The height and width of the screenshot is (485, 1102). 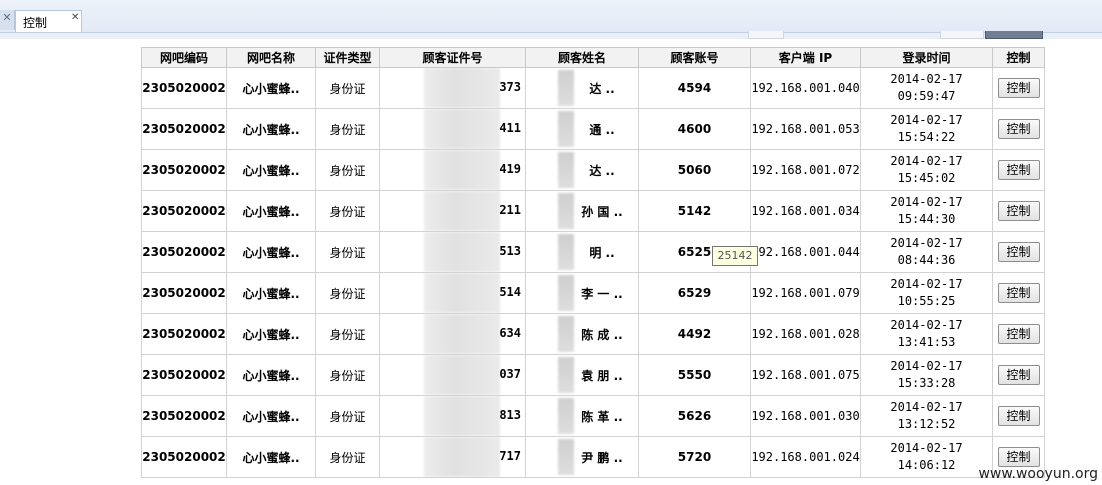 I want to click on customer-name-text: 袁 朋 .., so click(x=602, y=375).